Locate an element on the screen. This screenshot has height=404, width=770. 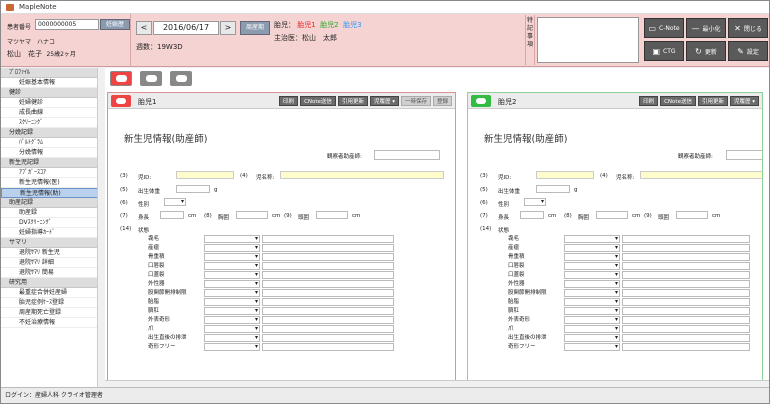
sidebar-item: ﾊﾟﾙﾄｸﾞﾗﾑ is located at coordinates (52, 143).